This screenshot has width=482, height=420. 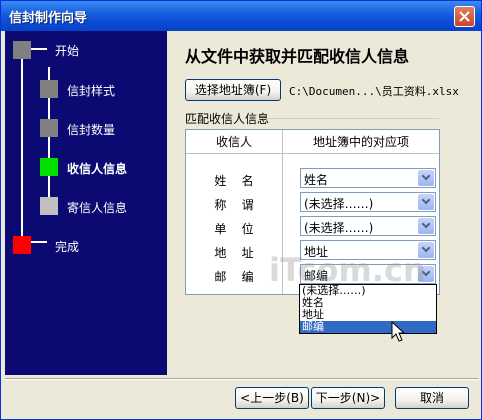 I want to click on combo-company: (未选择……), so click(x=368, y=226).